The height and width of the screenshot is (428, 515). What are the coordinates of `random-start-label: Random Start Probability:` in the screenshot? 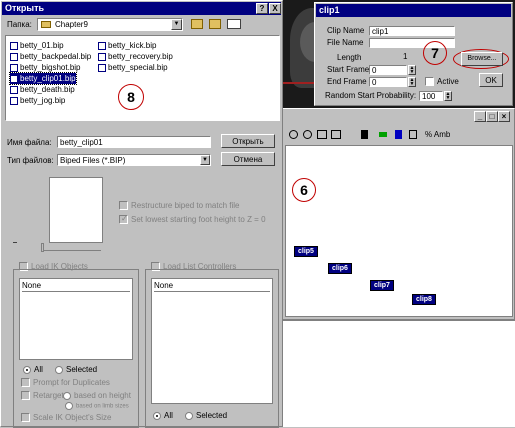 It's located at (371, 95).